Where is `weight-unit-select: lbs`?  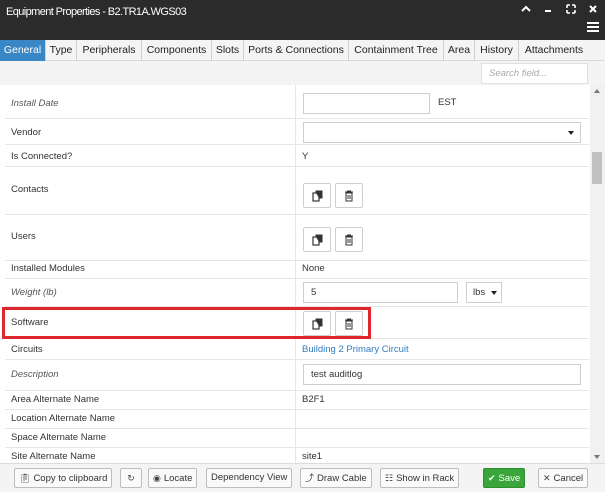 weight-unit-select: lbs is located at coordinates (484, 292).